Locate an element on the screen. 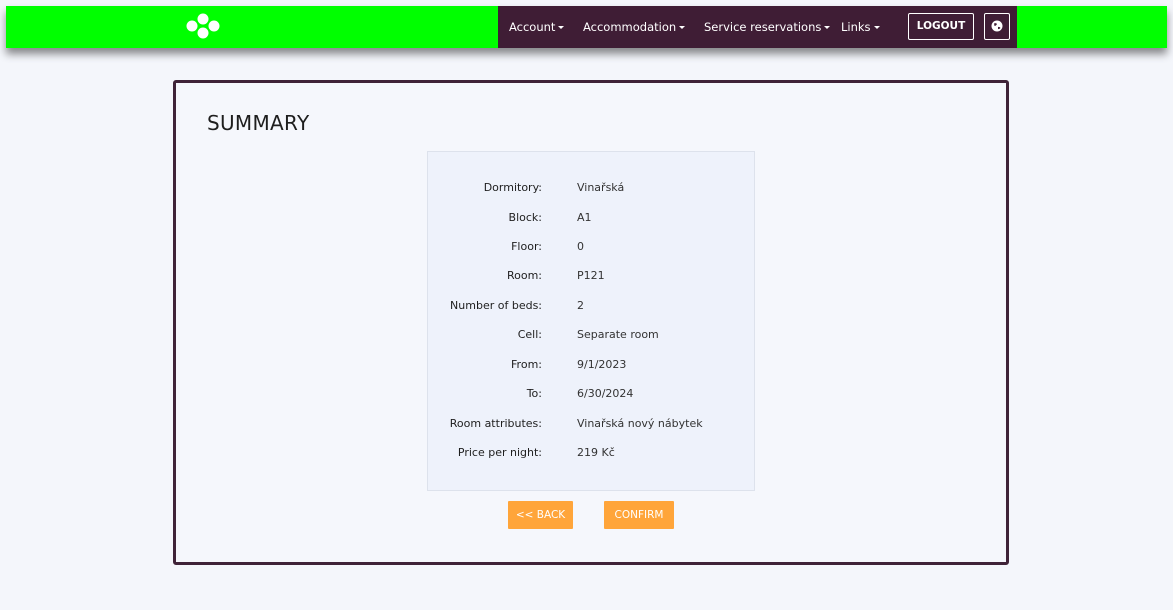 Image resolution: width=1173 pixels, height=610 pixels. detail-row-cell: Cell: Separate room is located at coordinates (591, 335).